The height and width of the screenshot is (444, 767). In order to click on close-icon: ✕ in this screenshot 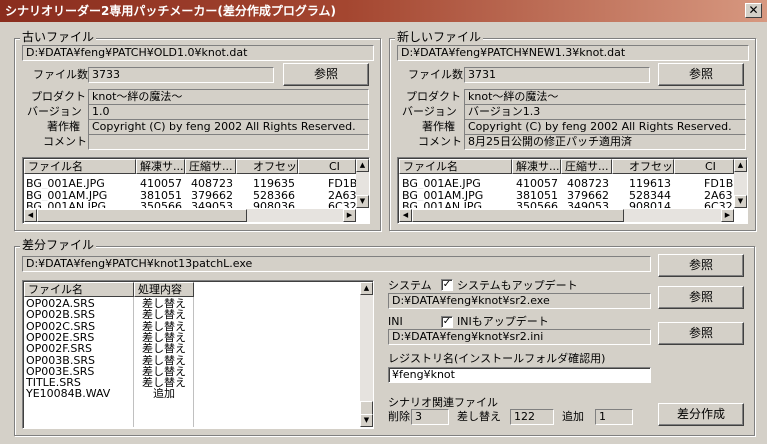, I will do `click(753, 10)`.